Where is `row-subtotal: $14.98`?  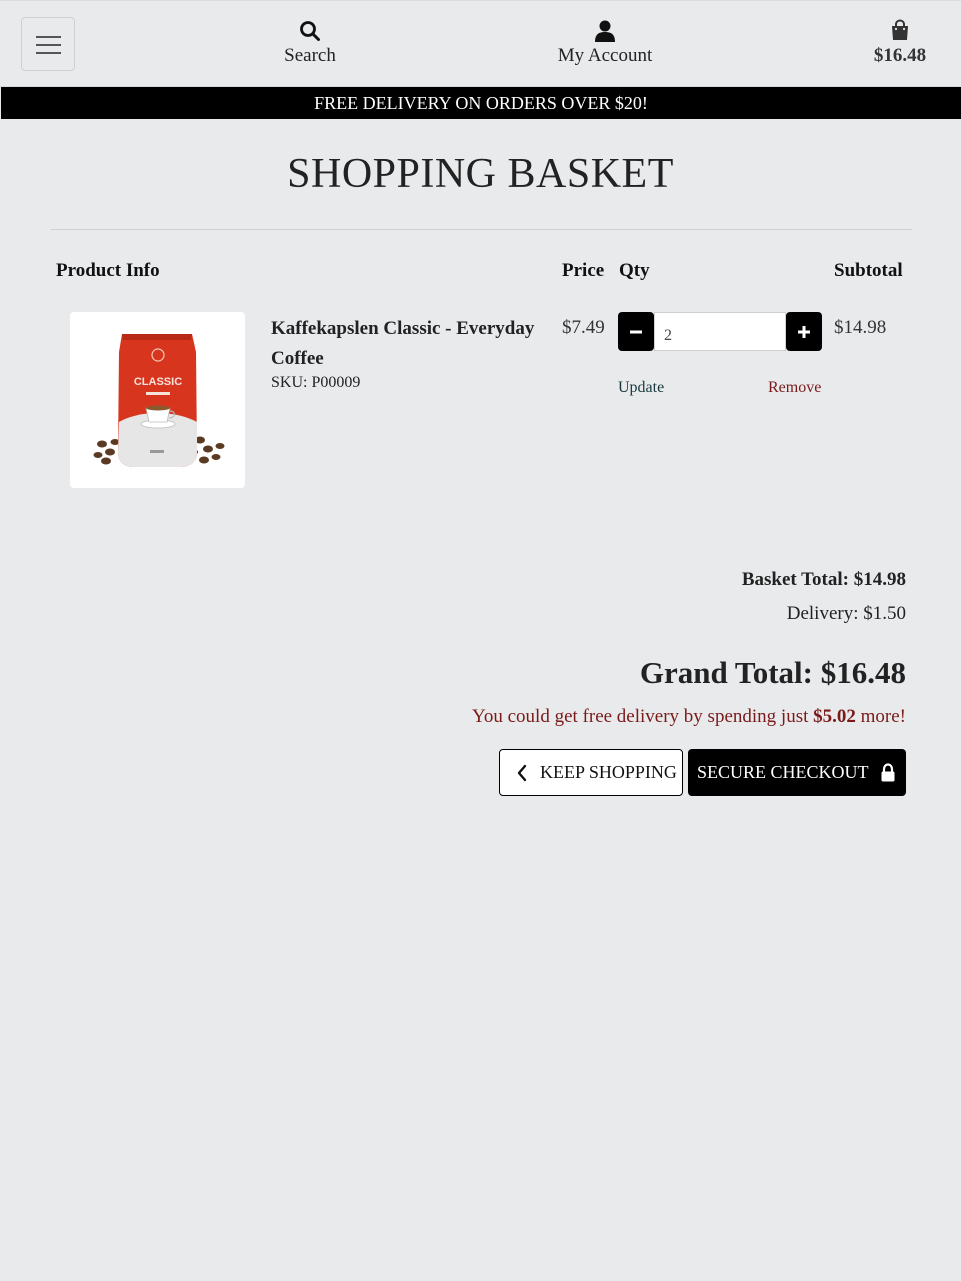
row-subtotal: $14.98 is located at coordinates (860, 327).